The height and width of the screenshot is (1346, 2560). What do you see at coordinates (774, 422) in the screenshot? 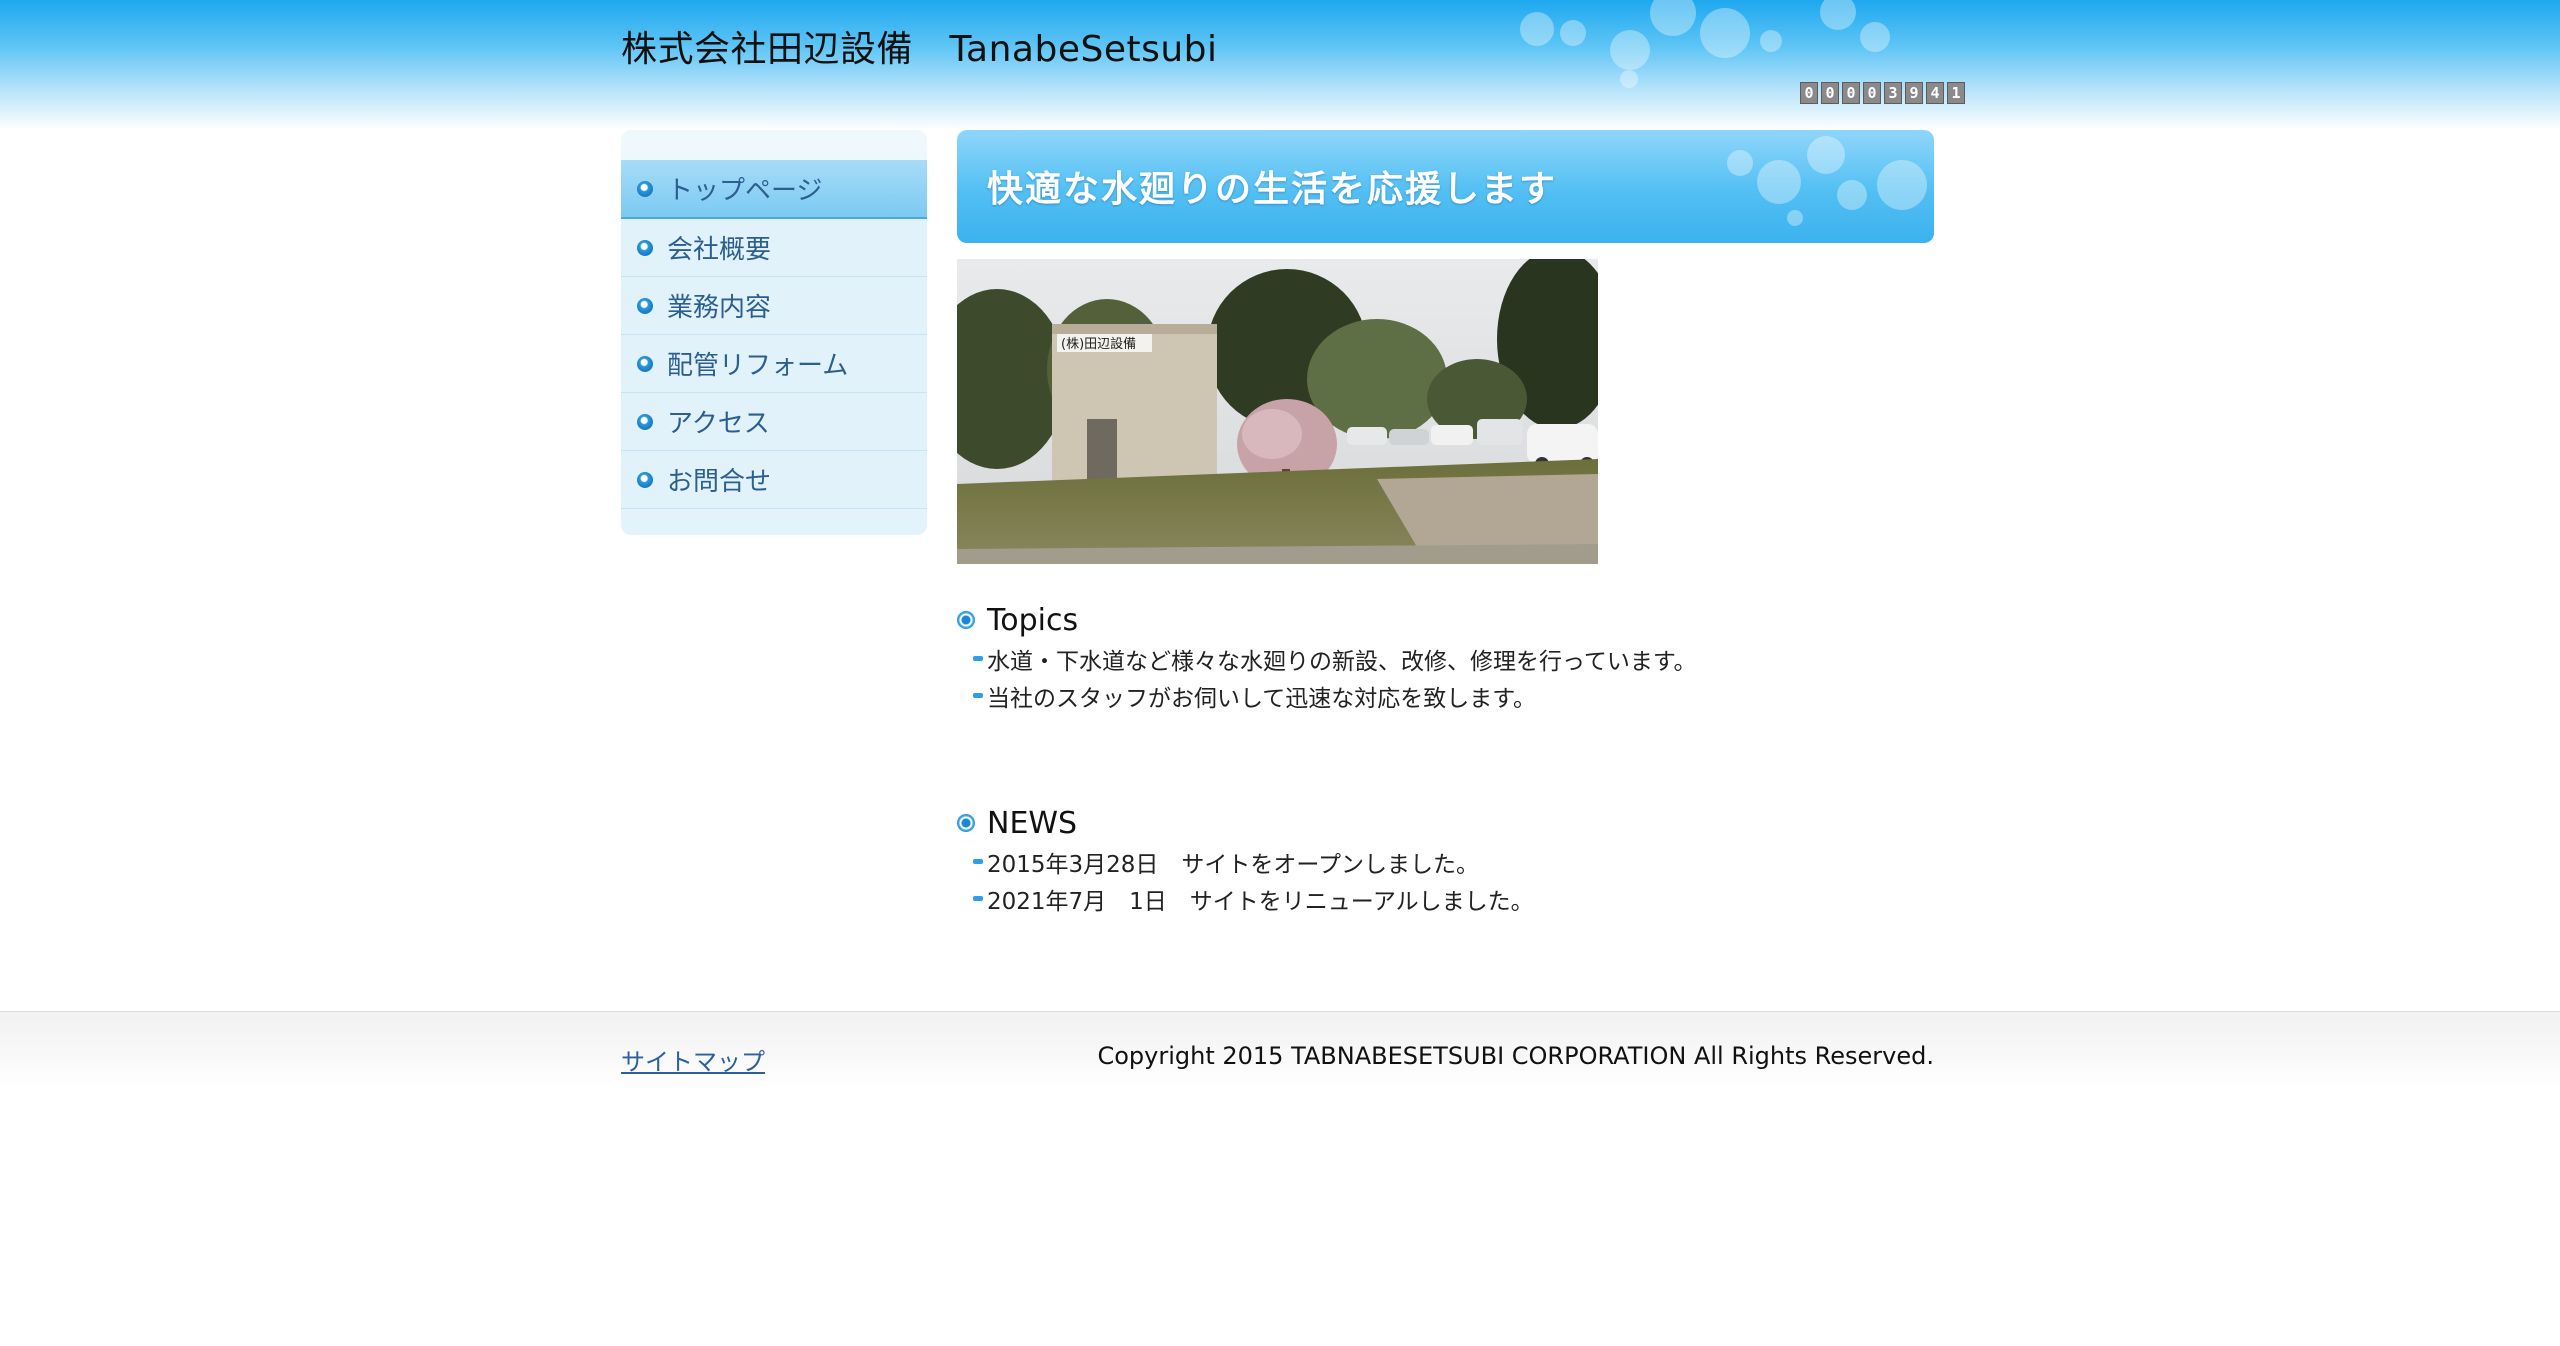
I see `sidebar-item-access: アクセス` at bounding box center [774, 422].